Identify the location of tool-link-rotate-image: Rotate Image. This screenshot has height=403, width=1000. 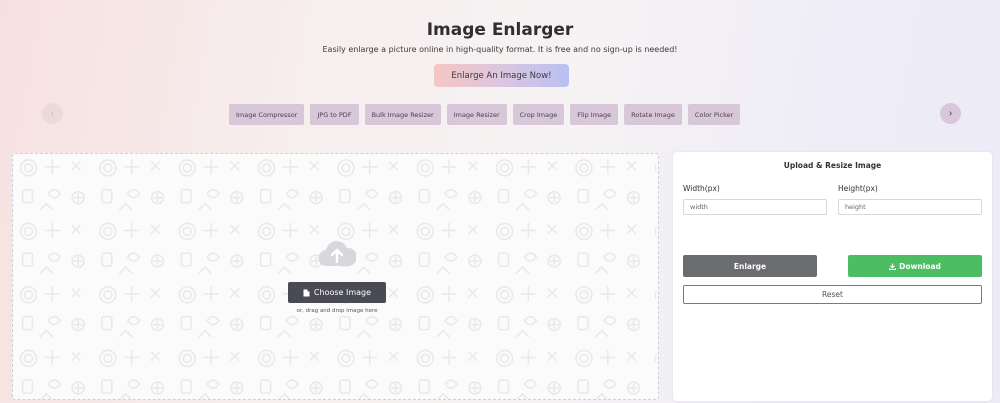
(653, 114).